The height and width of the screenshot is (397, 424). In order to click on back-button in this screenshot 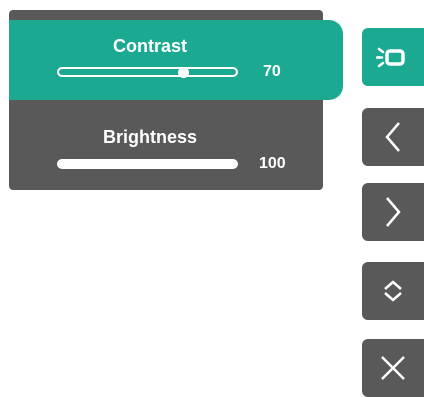, I will do `click(393, 137)`.